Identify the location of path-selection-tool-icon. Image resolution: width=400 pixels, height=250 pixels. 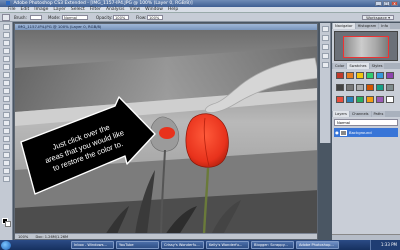
(6, 155).